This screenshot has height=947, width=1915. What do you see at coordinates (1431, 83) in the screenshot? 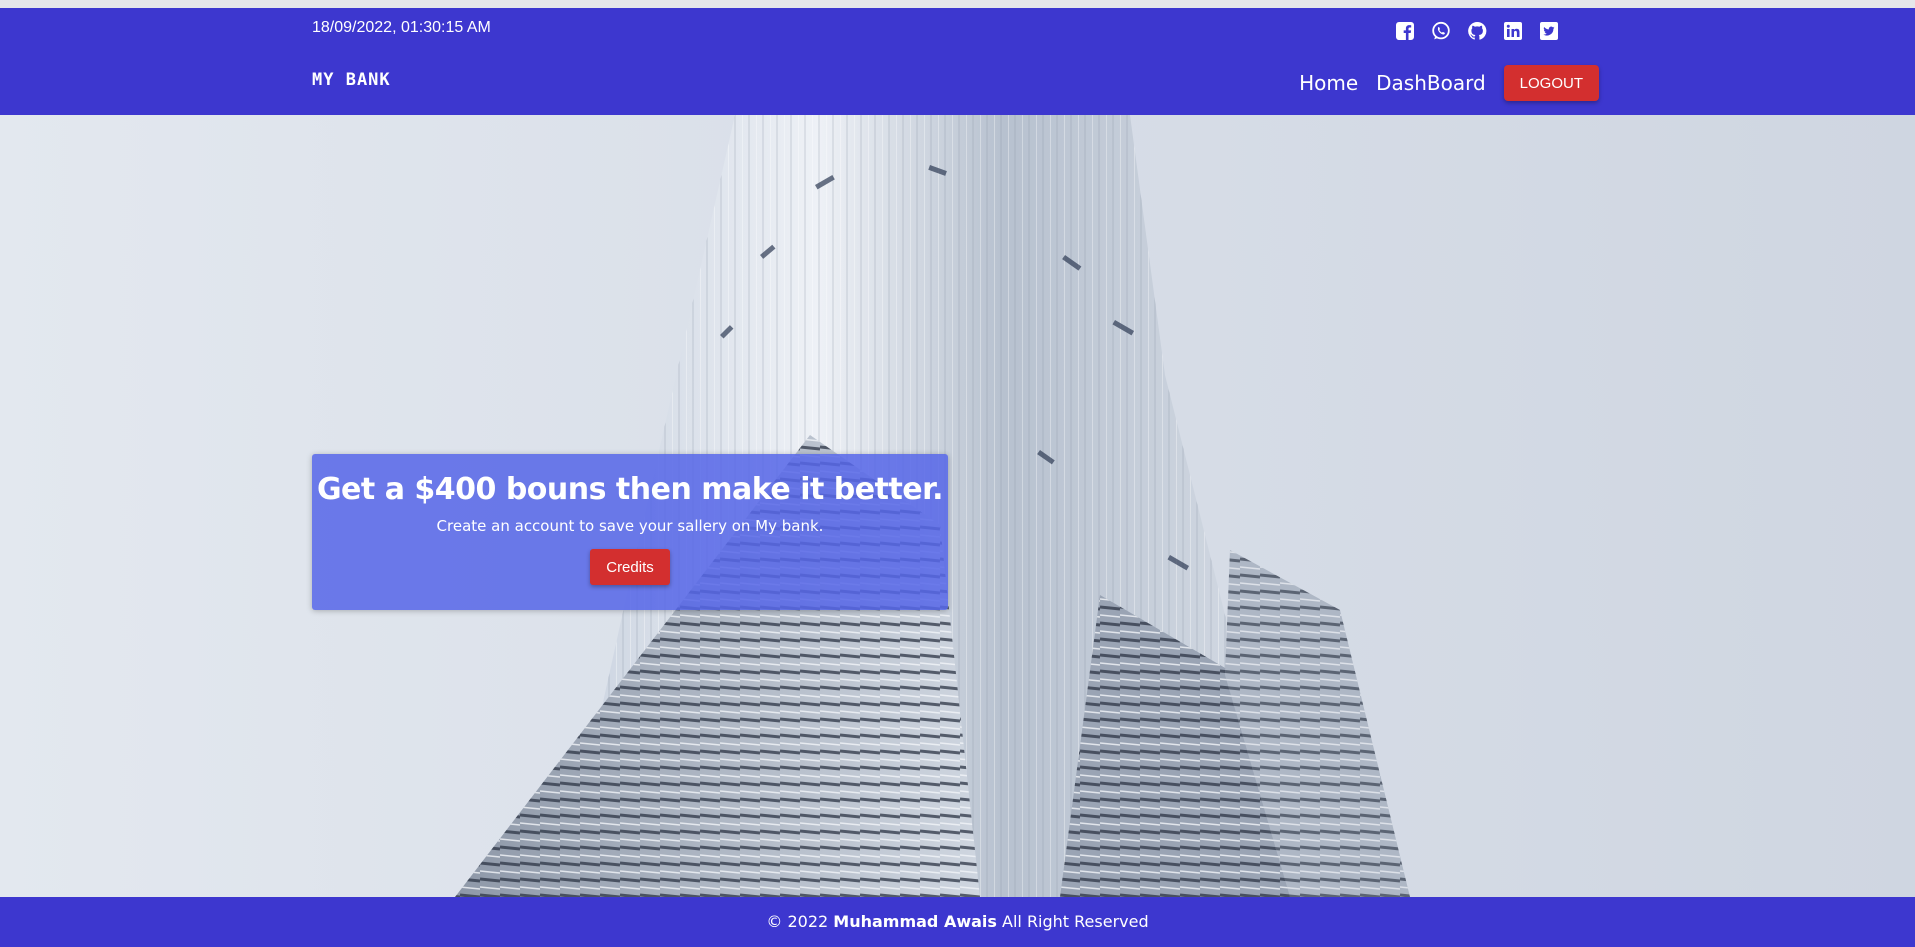
I see `nav-dashboard-link: DashBoard` at bounding box center [1431, 83].